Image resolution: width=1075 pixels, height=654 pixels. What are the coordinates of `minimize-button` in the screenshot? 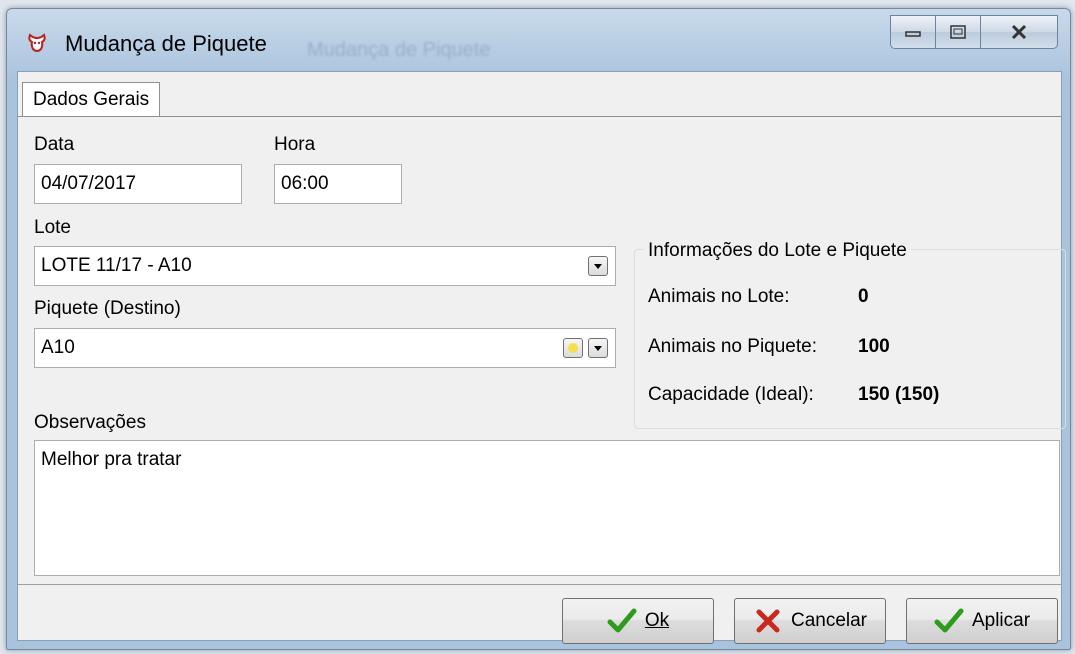 It's located at (912, 32).